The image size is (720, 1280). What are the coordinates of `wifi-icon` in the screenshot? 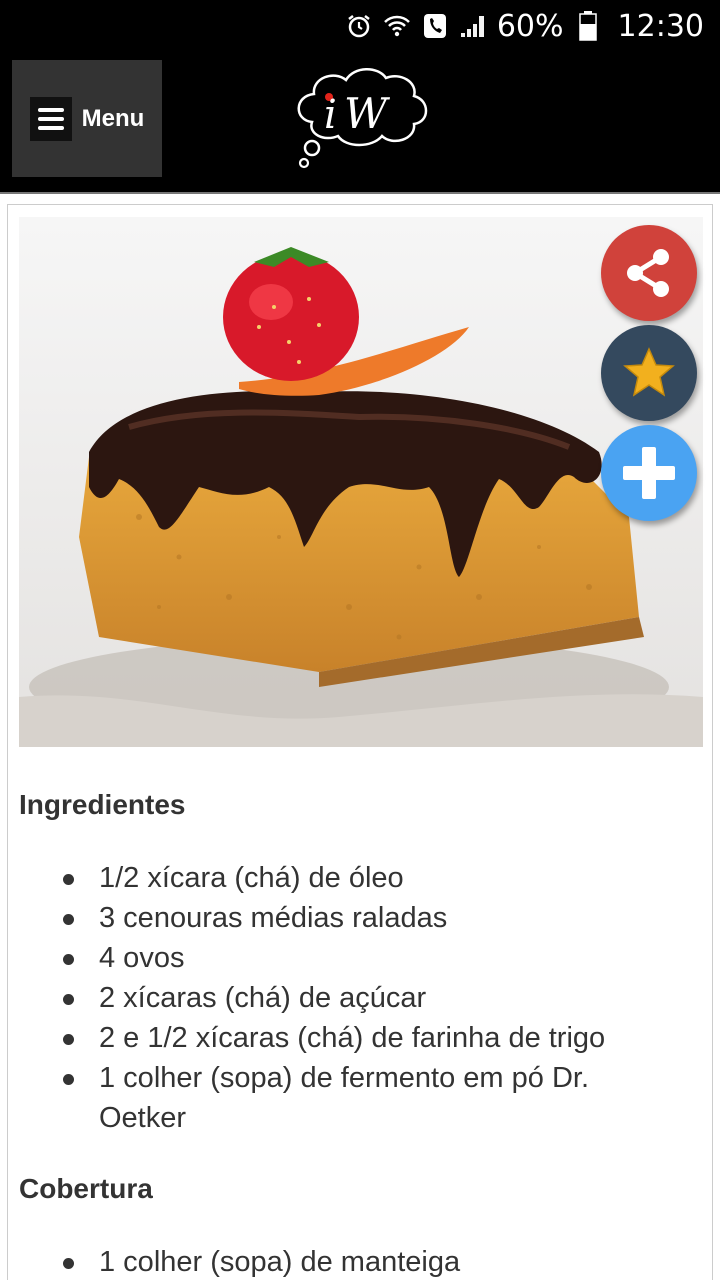 It's located at (397, 26).